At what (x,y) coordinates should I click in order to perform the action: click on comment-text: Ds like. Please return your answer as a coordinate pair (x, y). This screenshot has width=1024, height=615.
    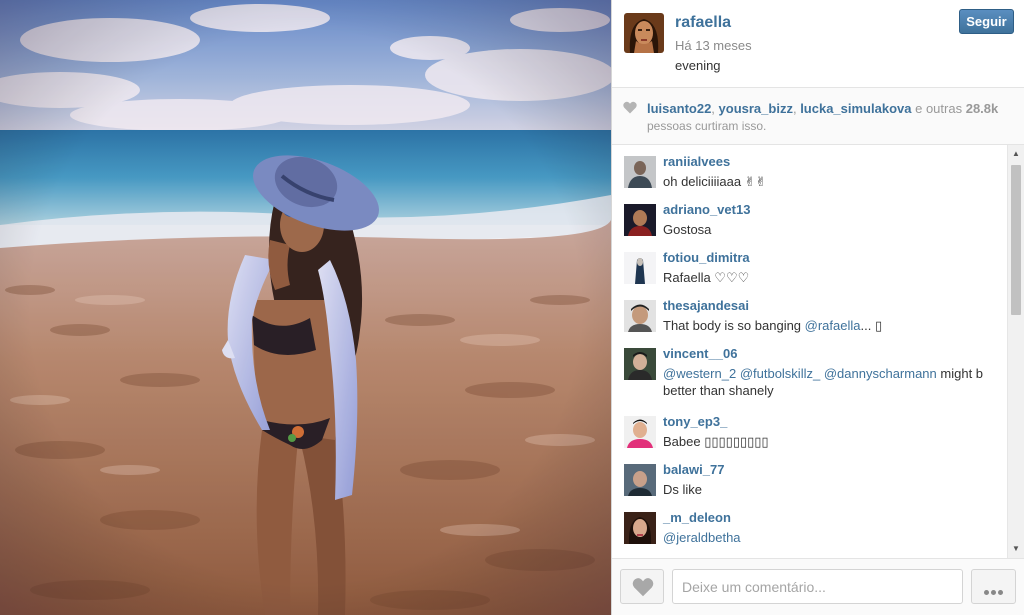
    Looking at the image, I should click on (683, 489).